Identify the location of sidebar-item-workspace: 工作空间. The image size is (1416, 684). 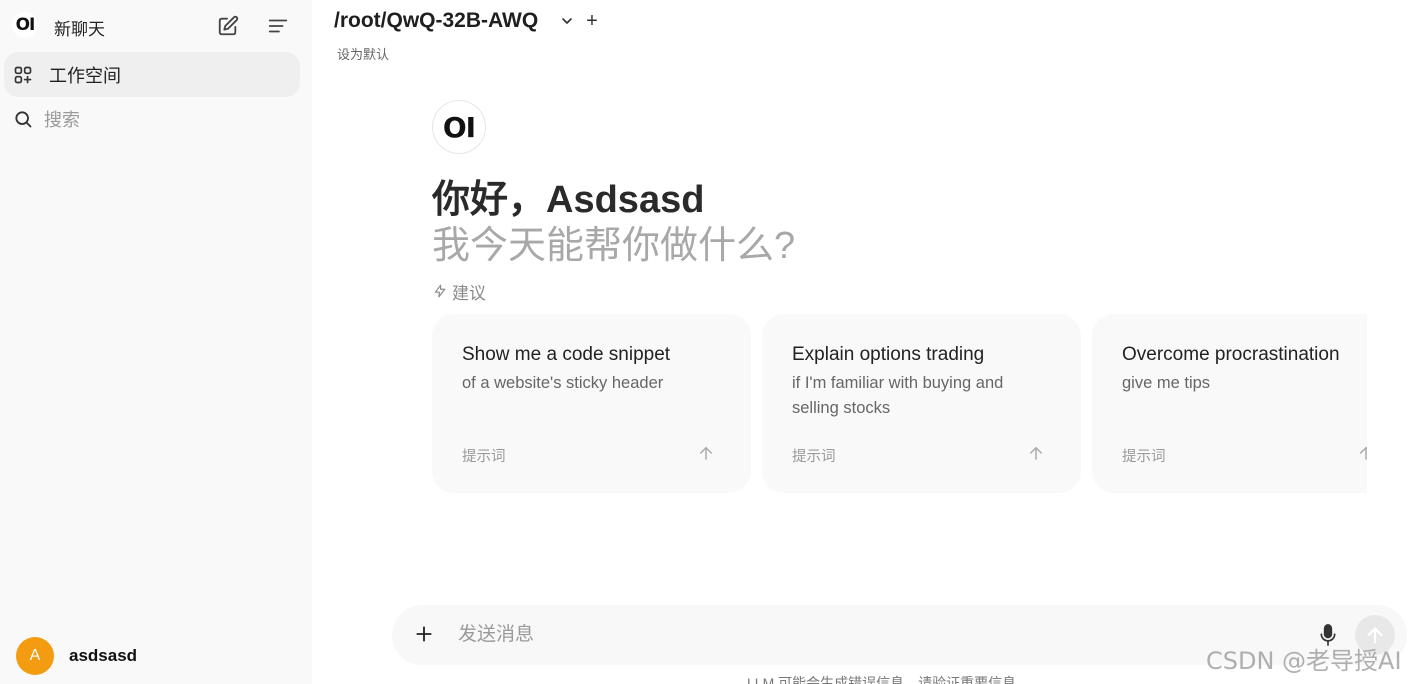
(152, 74).